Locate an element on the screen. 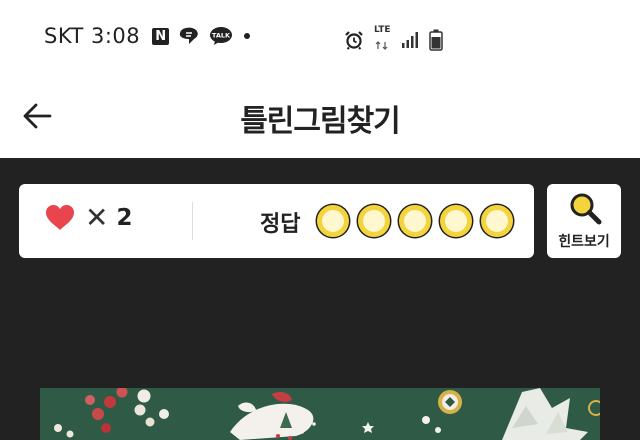 The height and width of the screenshot is (440, 640). signal-icon is located at coordinates (409, 40).